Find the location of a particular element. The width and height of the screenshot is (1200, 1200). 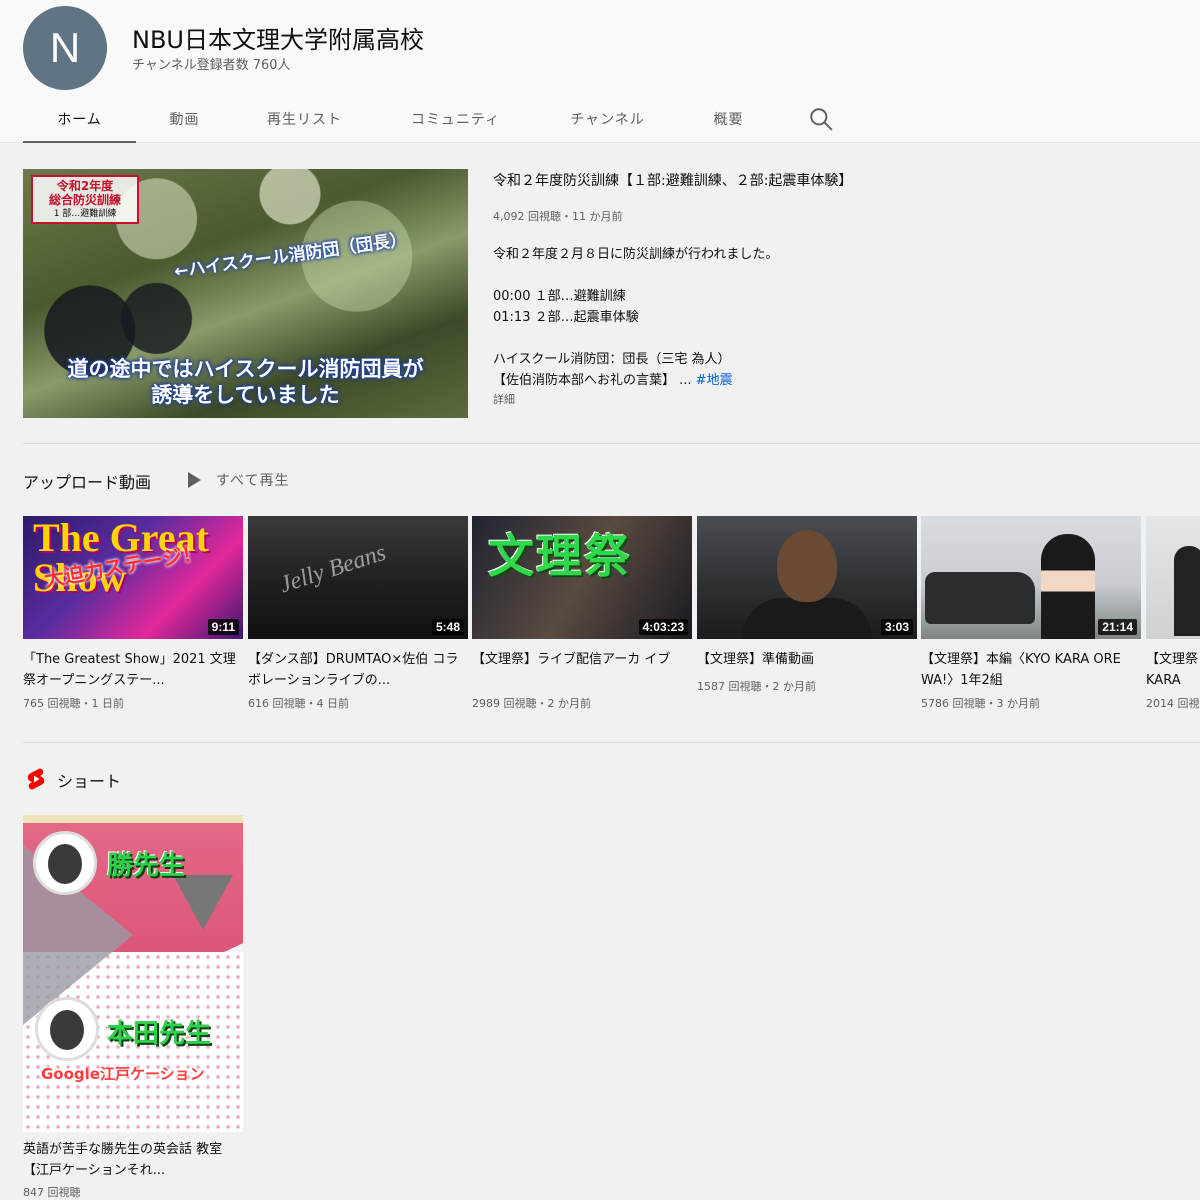

video-thumbnail: 21:14 is located at coordinates (1031, 577).